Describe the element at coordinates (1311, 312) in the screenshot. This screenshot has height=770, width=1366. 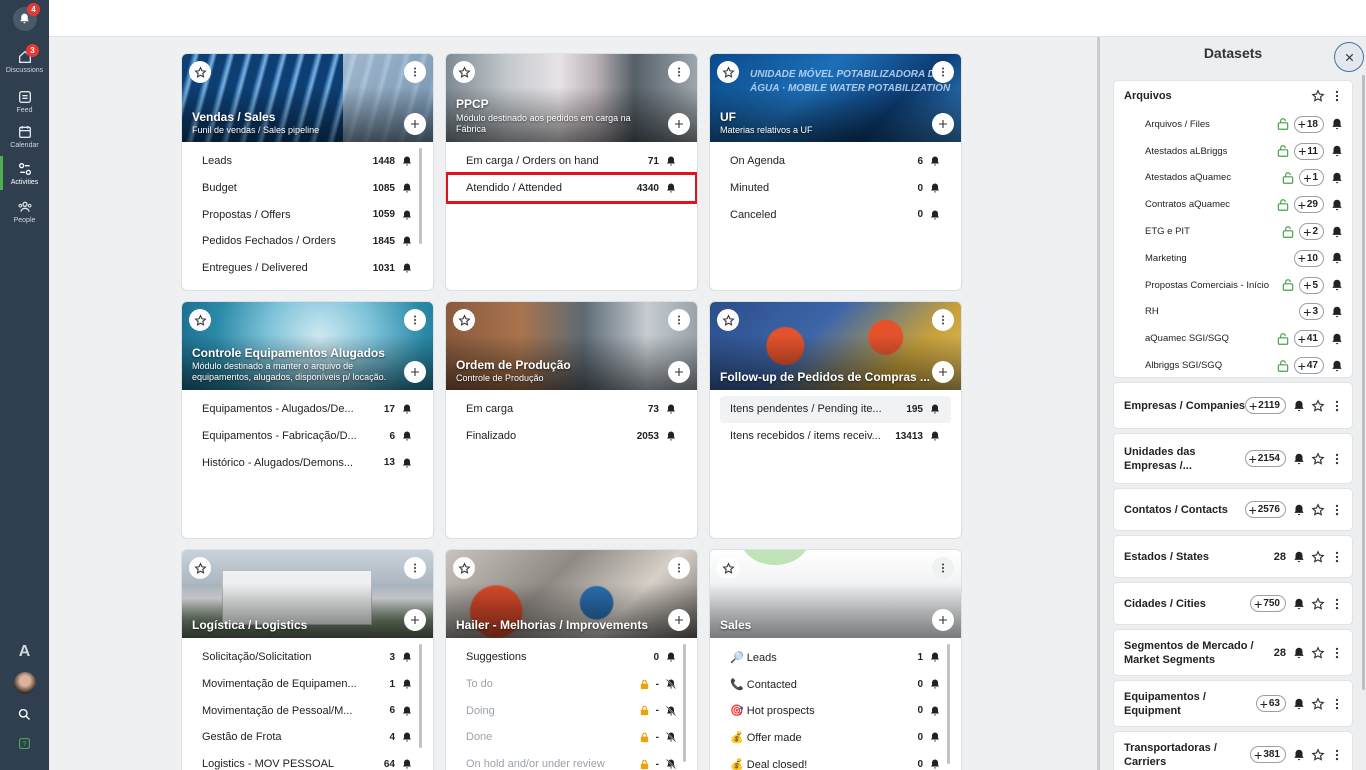
I see `add-count-pill: +3` at that location.